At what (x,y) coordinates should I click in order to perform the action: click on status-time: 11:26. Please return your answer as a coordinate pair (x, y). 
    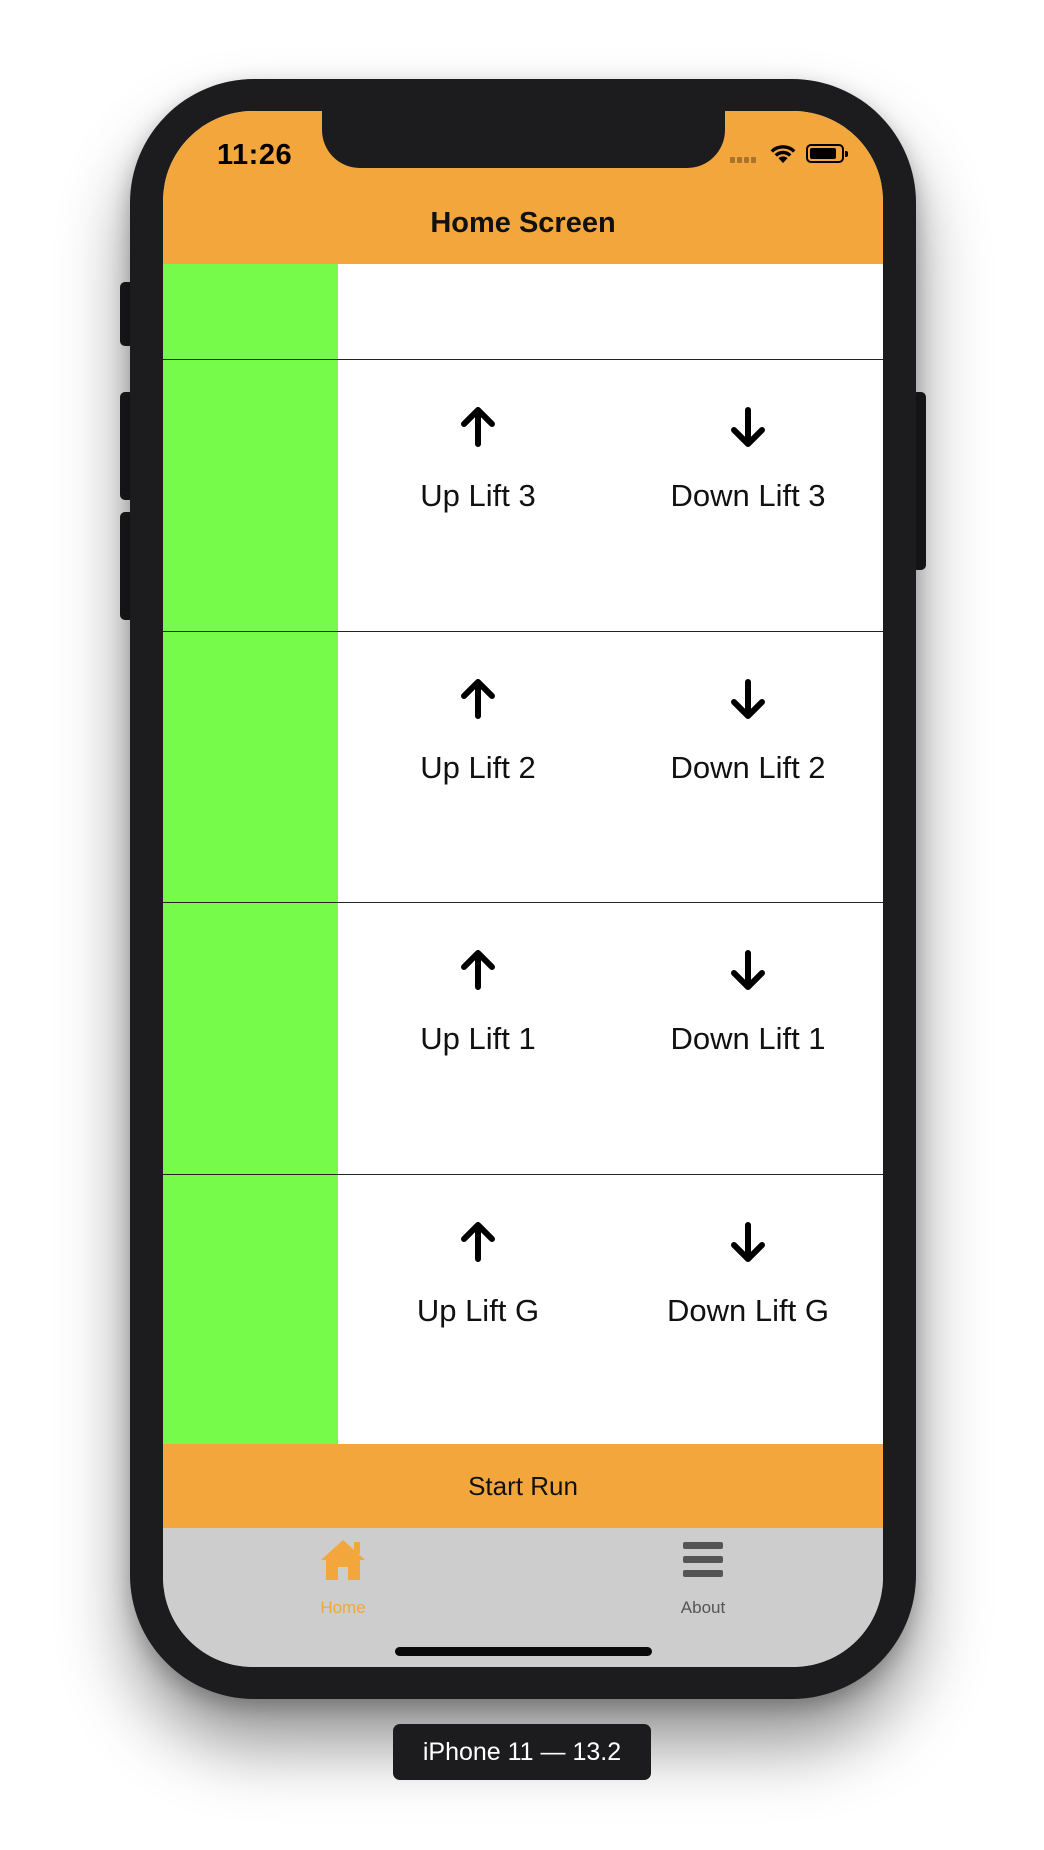
    Looking at the image, I should click on (255, 155).